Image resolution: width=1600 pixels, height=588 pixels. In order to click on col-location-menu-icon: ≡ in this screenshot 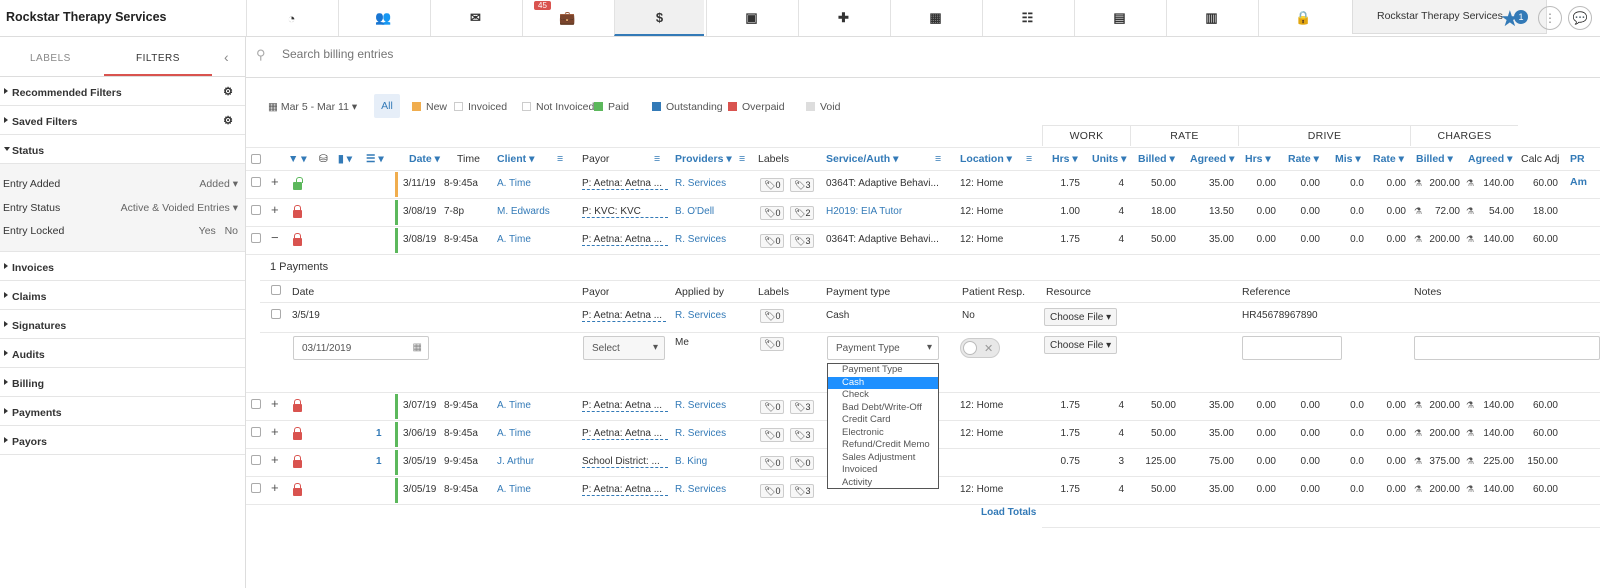, I will do `click(1029, 159)`.